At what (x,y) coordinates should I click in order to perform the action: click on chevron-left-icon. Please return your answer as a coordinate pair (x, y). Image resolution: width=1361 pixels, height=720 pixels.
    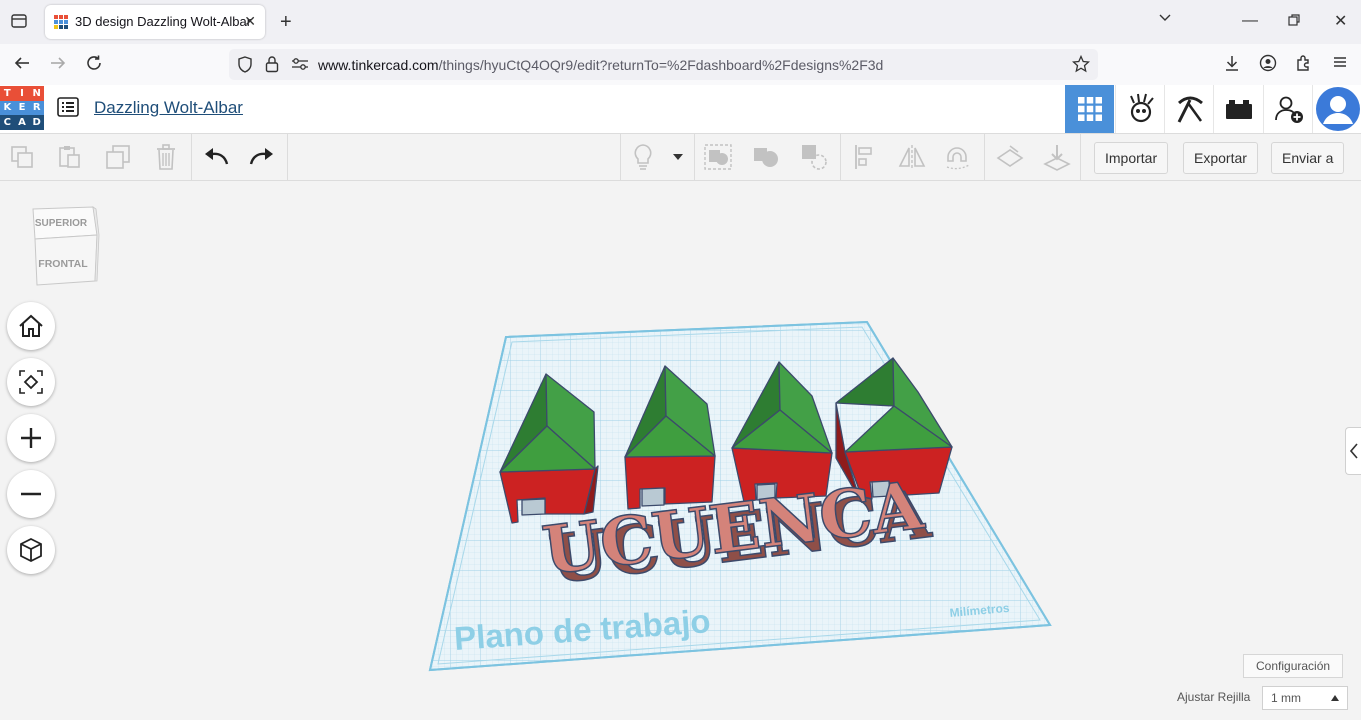
    Looking at the image, I should click on (1354, 451).